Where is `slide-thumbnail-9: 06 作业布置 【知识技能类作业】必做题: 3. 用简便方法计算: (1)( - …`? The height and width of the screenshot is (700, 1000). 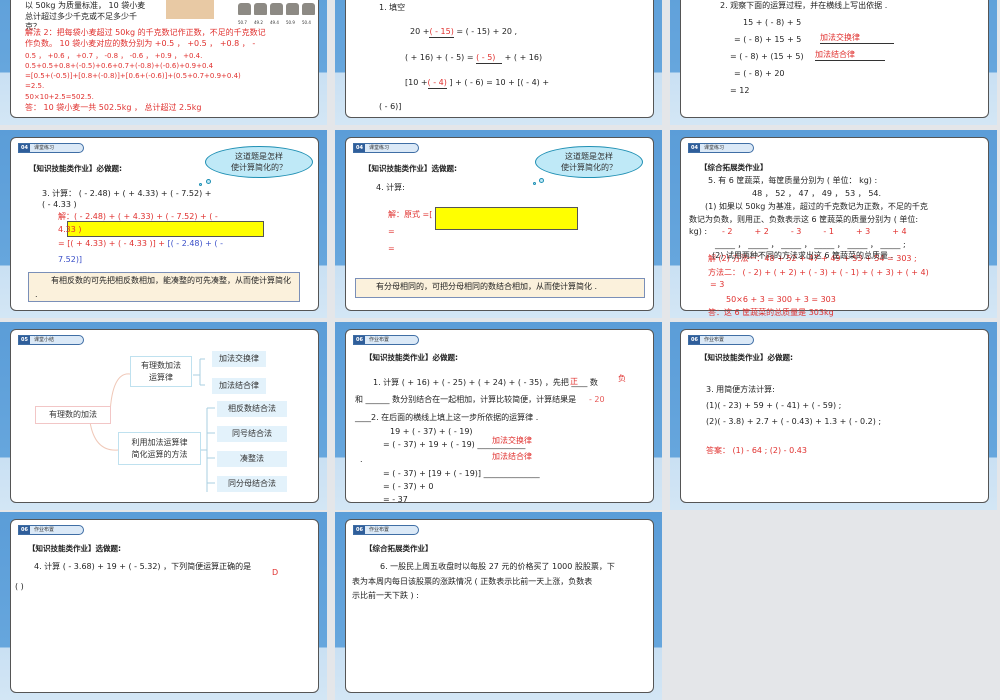
slide-thumbnail-9: 06 作业布置 【知识技能类作业】必做题: 3. 用简便方法计算: (1)( - … is located at coordinates (833, 416).